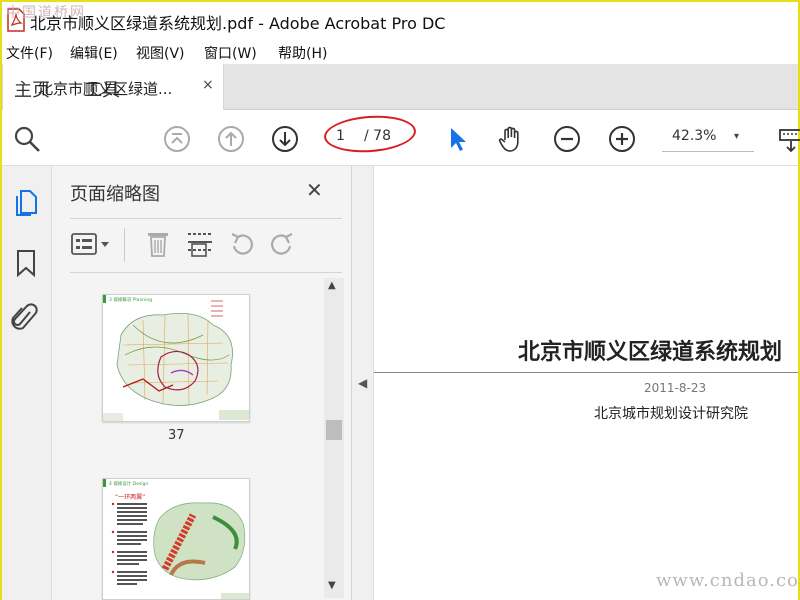 This screenshot has height=600, width=800. What do you see at coordinates (128, 483) in the screenshot?
I see `thumbnail-38-heading: 4 城规设计 Design` at bounding box center [128, 483].